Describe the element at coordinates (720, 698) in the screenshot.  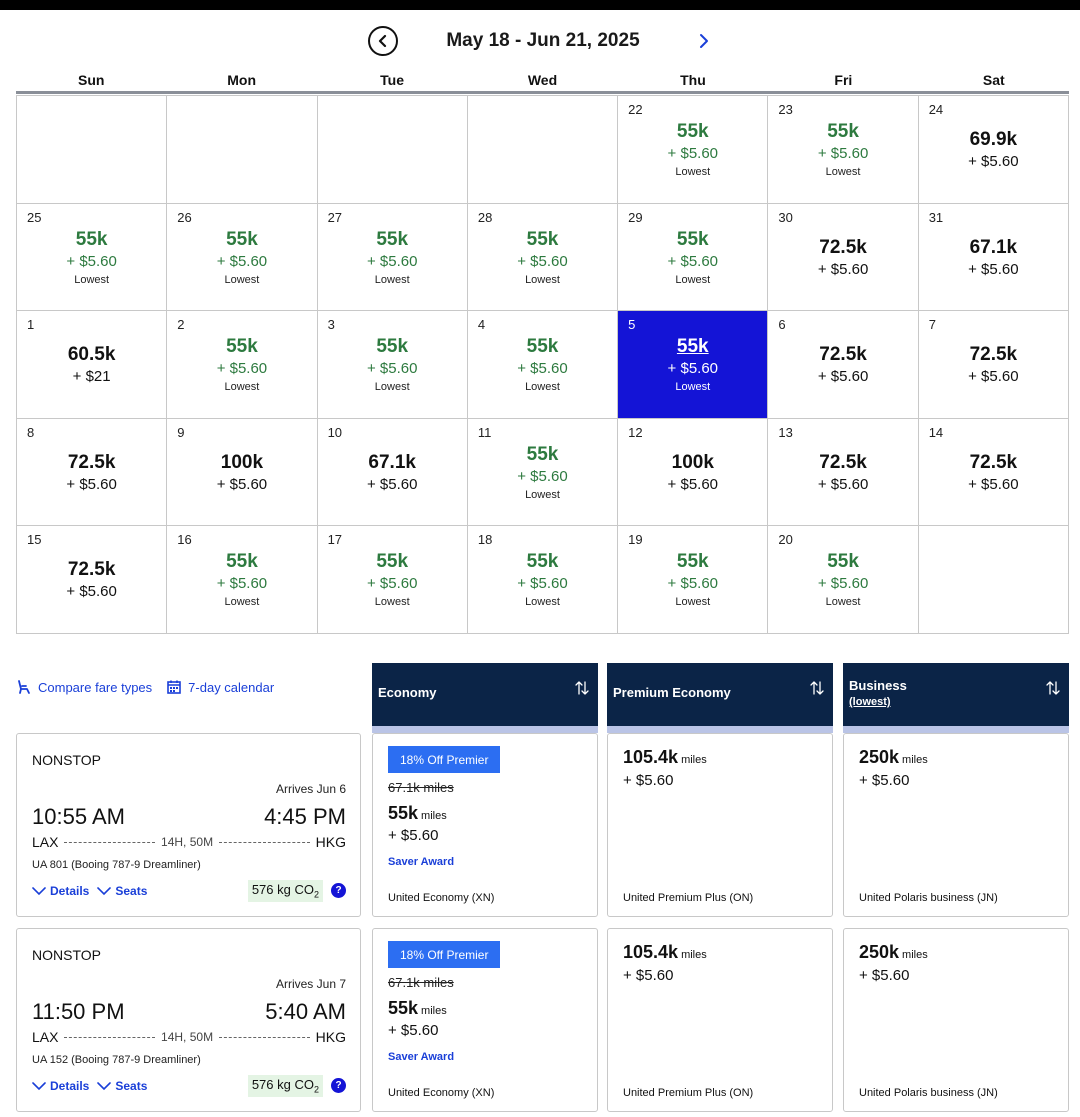
I see `premium-economy-column-header: Premium Economy` at that location.